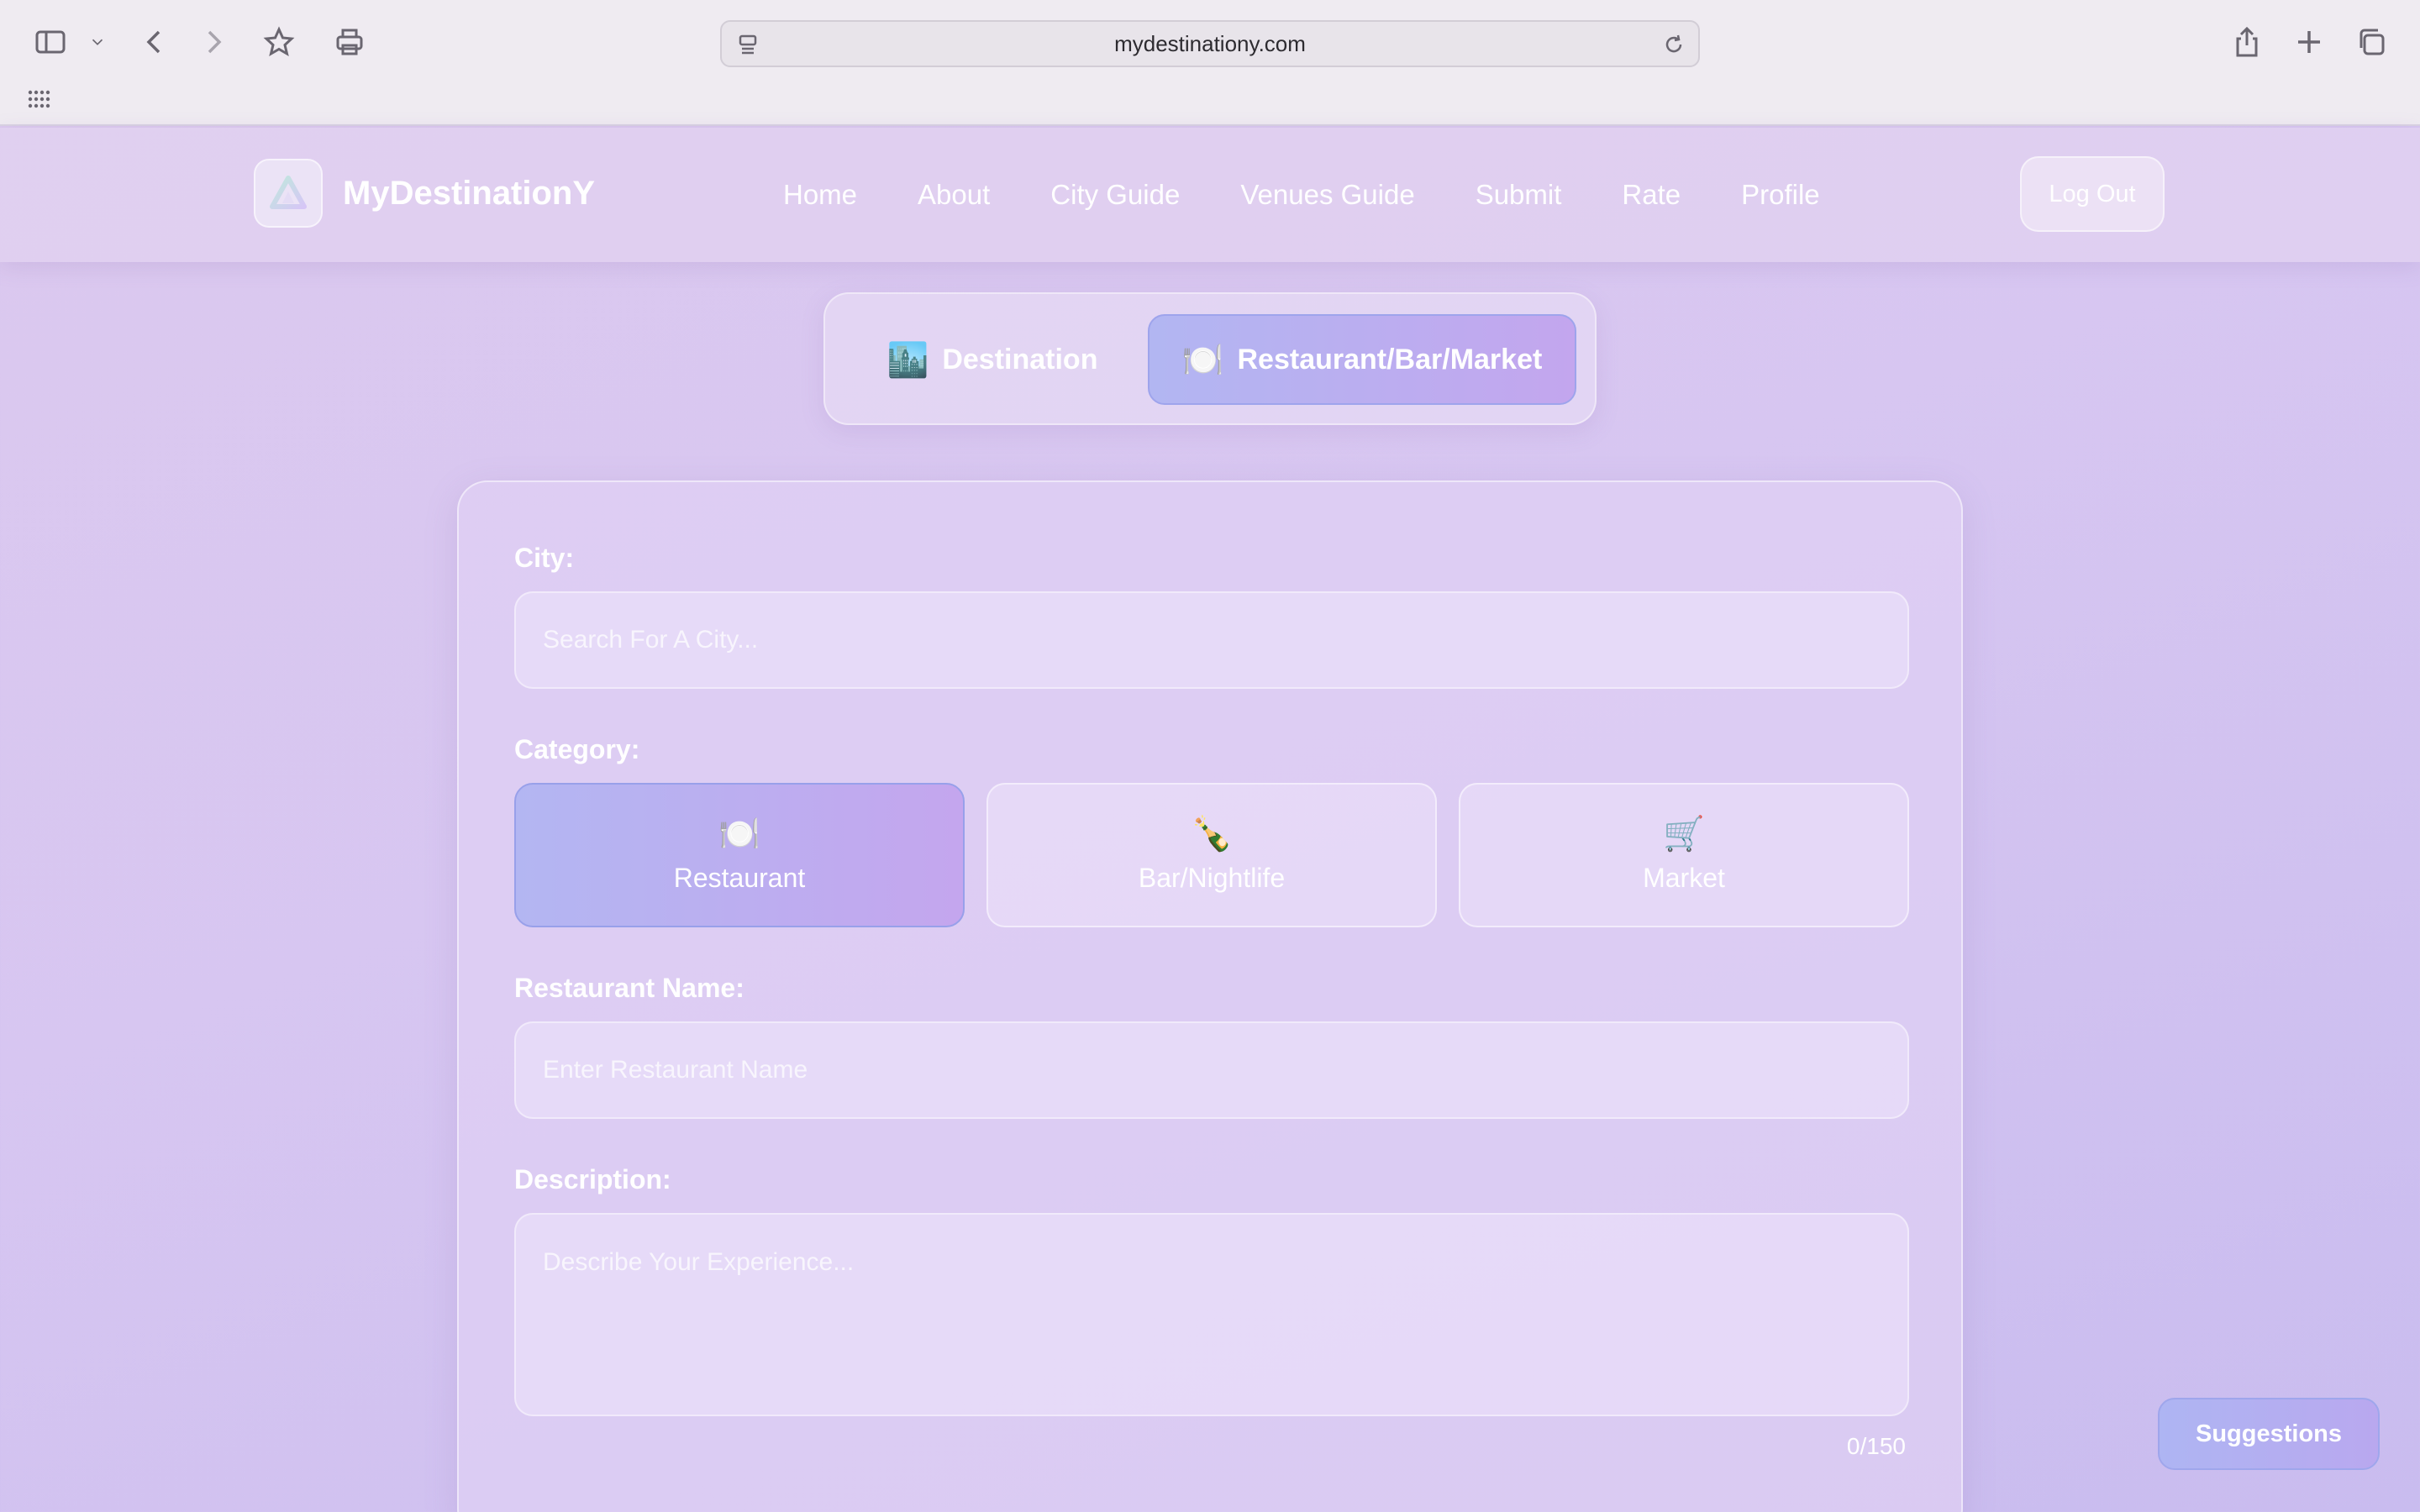 The image size is (2420, 1512). I want to click on print-icon, so click(349, 42).